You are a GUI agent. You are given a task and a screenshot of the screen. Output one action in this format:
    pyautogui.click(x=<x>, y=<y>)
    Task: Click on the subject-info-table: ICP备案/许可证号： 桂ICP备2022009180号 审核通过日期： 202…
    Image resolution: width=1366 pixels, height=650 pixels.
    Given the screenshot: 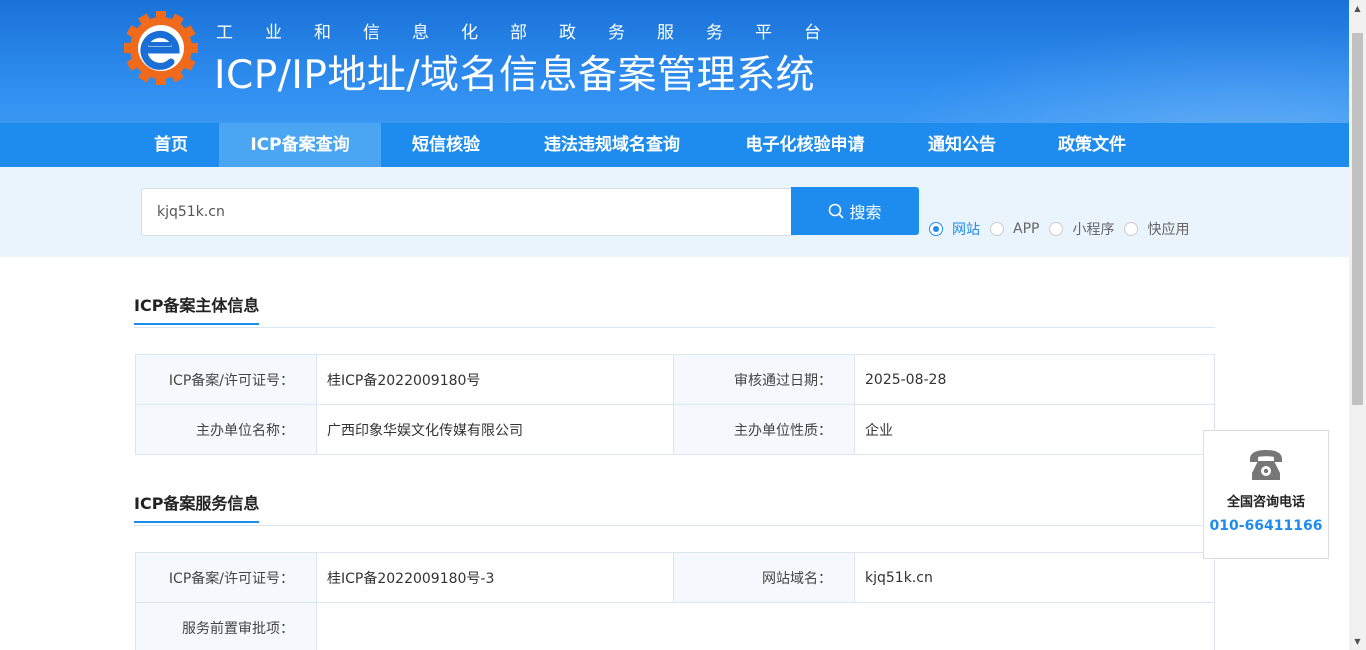 What is the action you would take?
    pyautogui.click(x=675, y=404)
    